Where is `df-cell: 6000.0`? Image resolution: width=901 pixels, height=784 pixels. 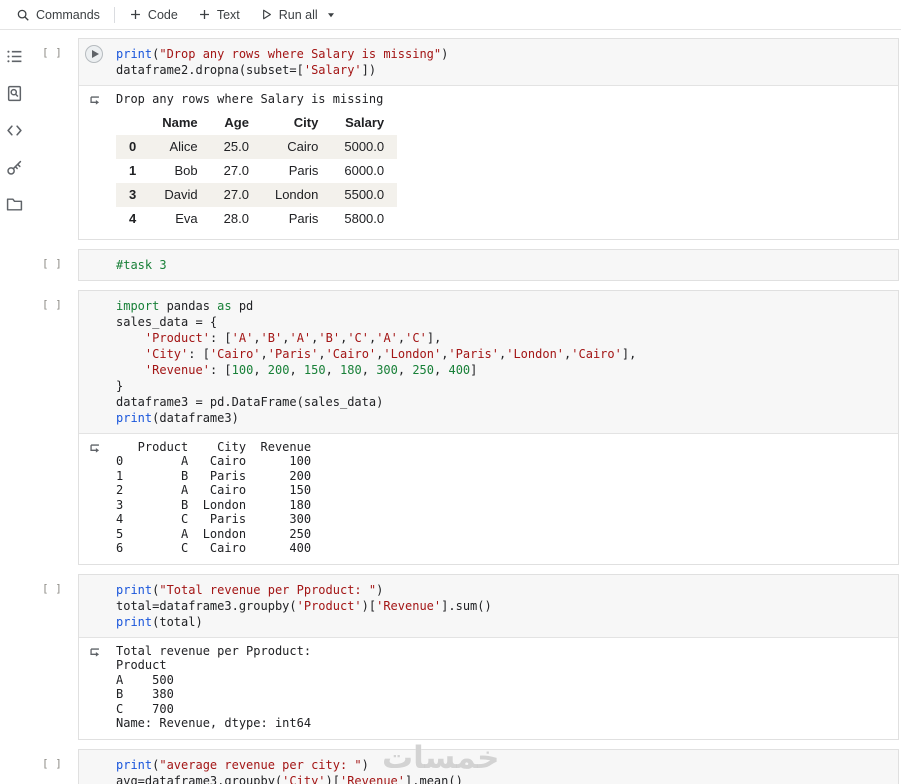
df-cell: 6000.0 is located at coordinates (364, 170).